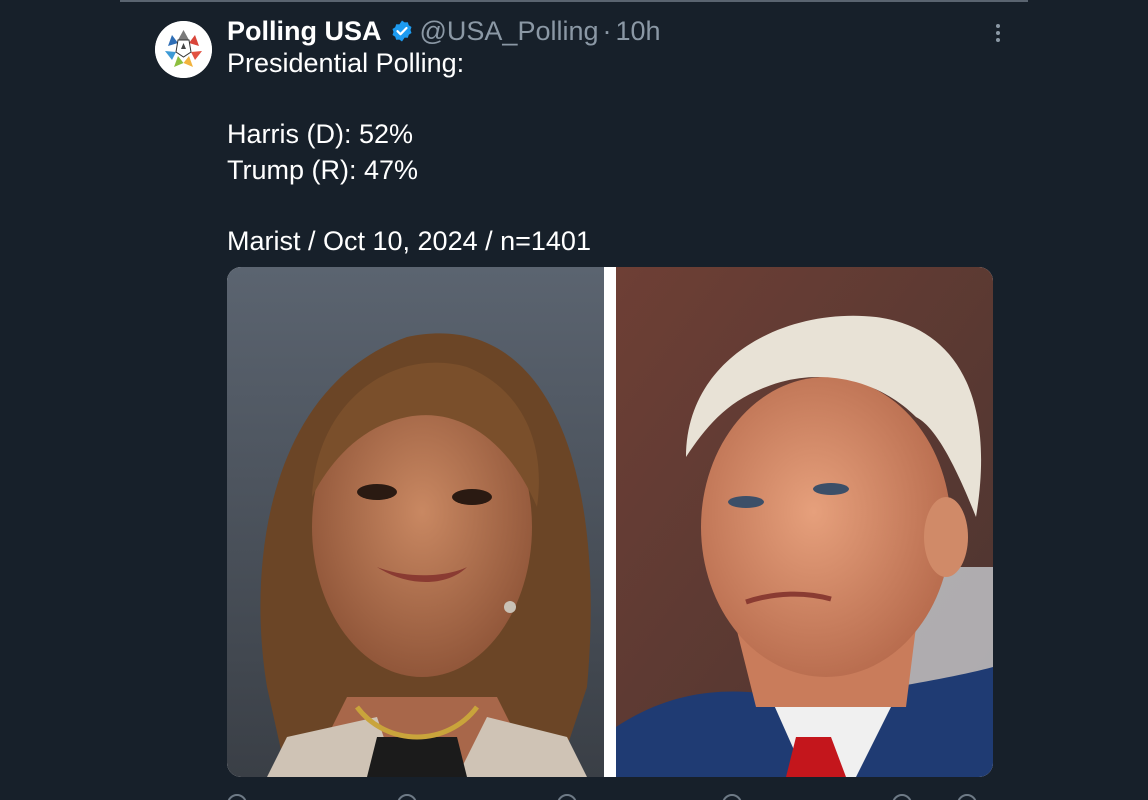 This screenshot has width=1148, height=800. What do you see at coordinates (237, 797) in the screenshot?
I see `reply-icon` at bounding box center [237, 797].